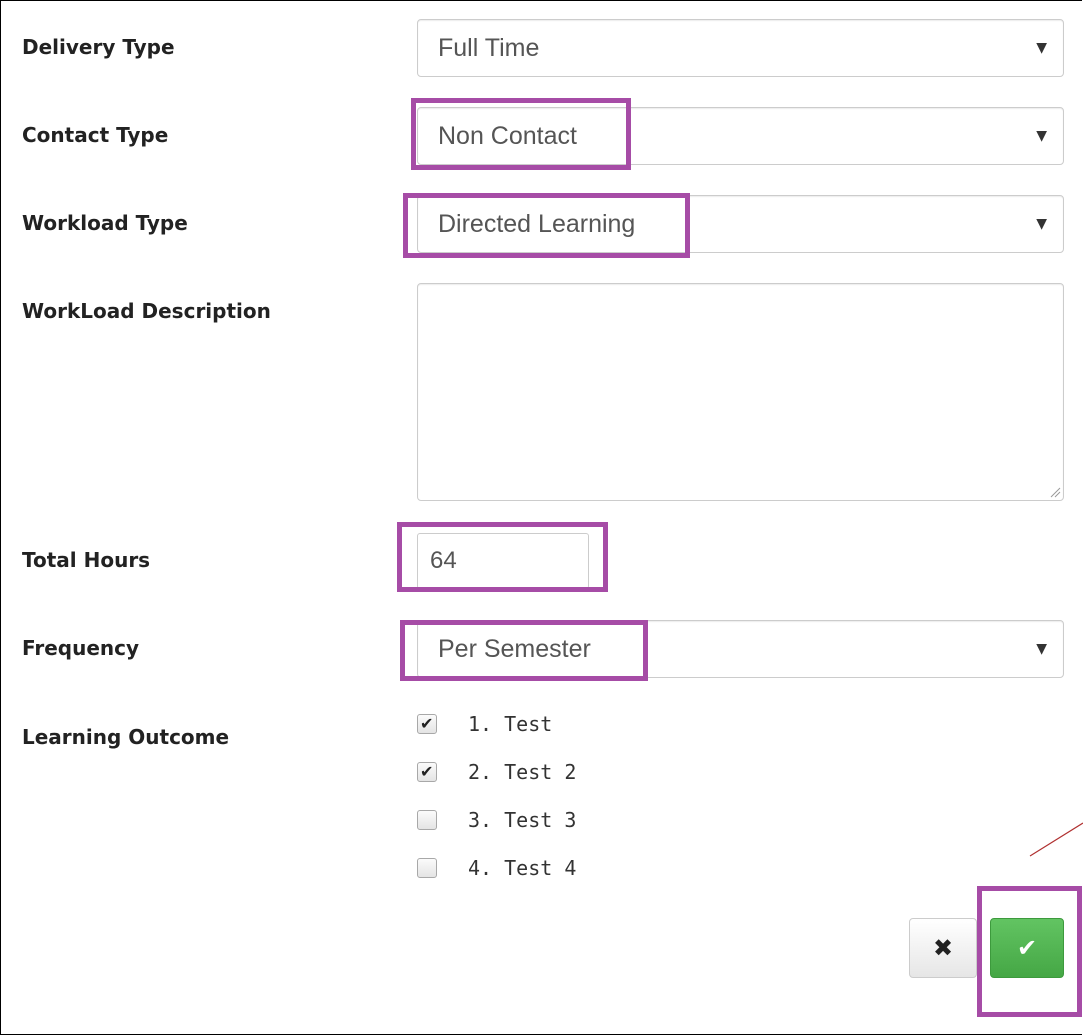  Describe the element at coordinates (146, 311) in the screenshot. I see `workload-description-label: WorkLoad Description` at that location.